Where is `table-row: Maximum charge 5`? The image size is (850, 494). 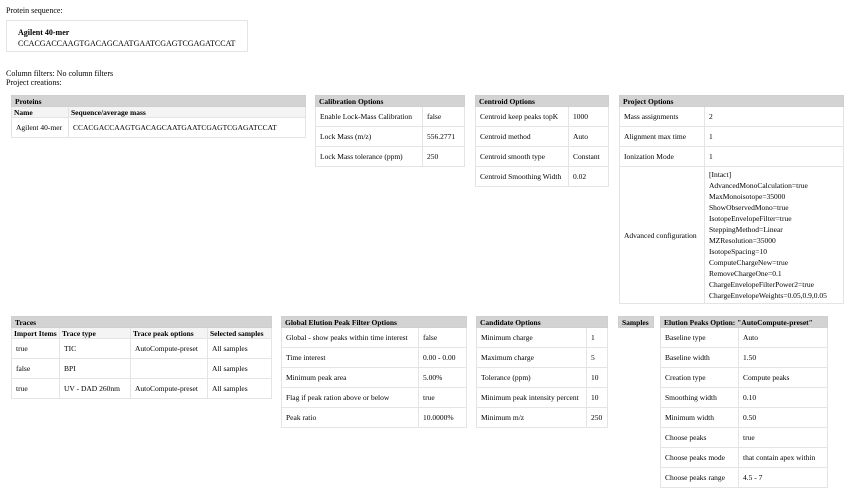 table-row: Maximum charge 5 is located at coordinates (542, 357).